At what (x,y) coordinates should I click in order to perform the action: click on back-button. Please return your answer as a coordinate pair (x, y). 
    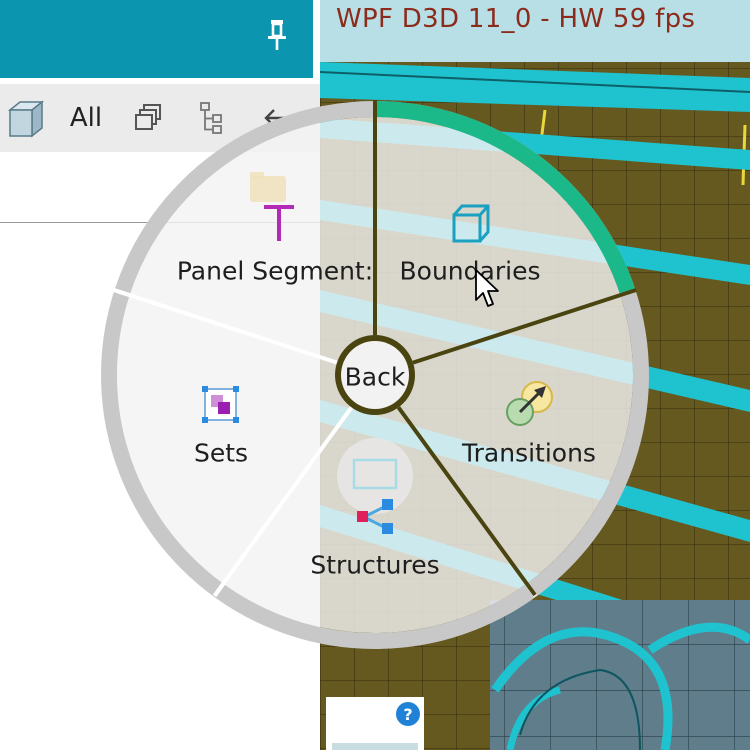
    Looking at the image, I should click on (375, 375).